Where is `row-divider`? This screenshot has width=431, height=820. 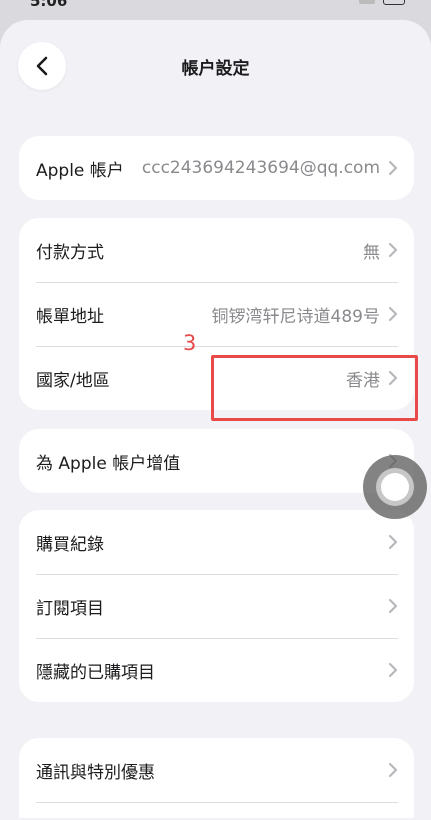
row-divider is located at coordinates (217, 802).